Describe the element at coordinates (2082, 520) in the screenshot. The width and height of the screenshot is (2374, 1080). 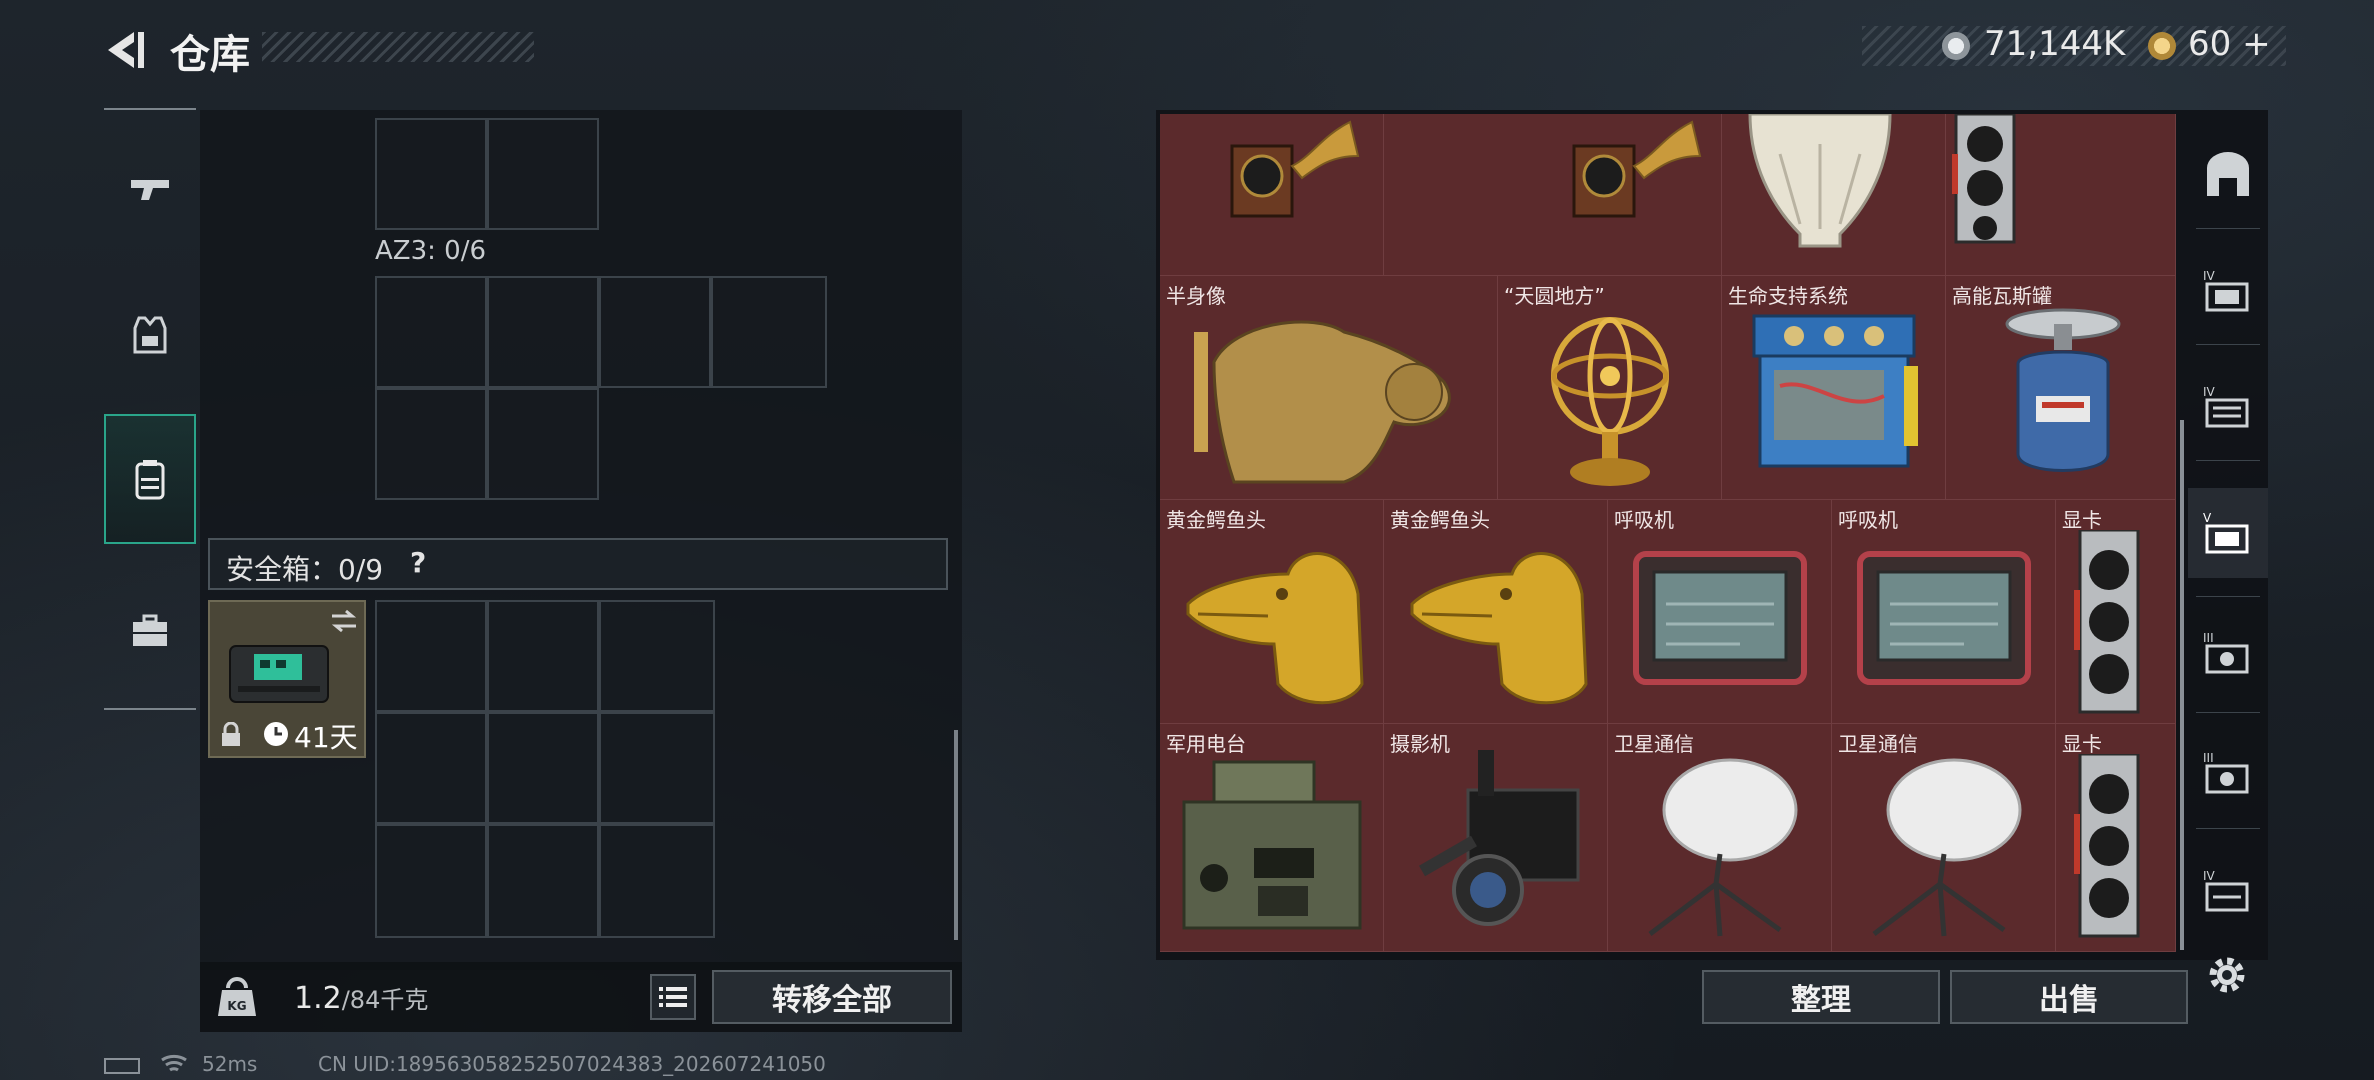
I see `item-label: 显卡` at that location.